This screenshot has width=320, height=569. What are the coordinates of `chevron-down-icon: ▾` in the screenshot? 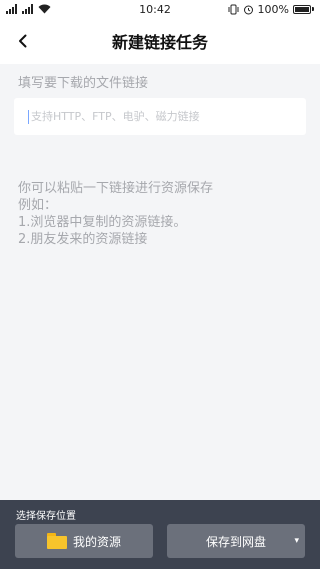 It's located at (296, 541).